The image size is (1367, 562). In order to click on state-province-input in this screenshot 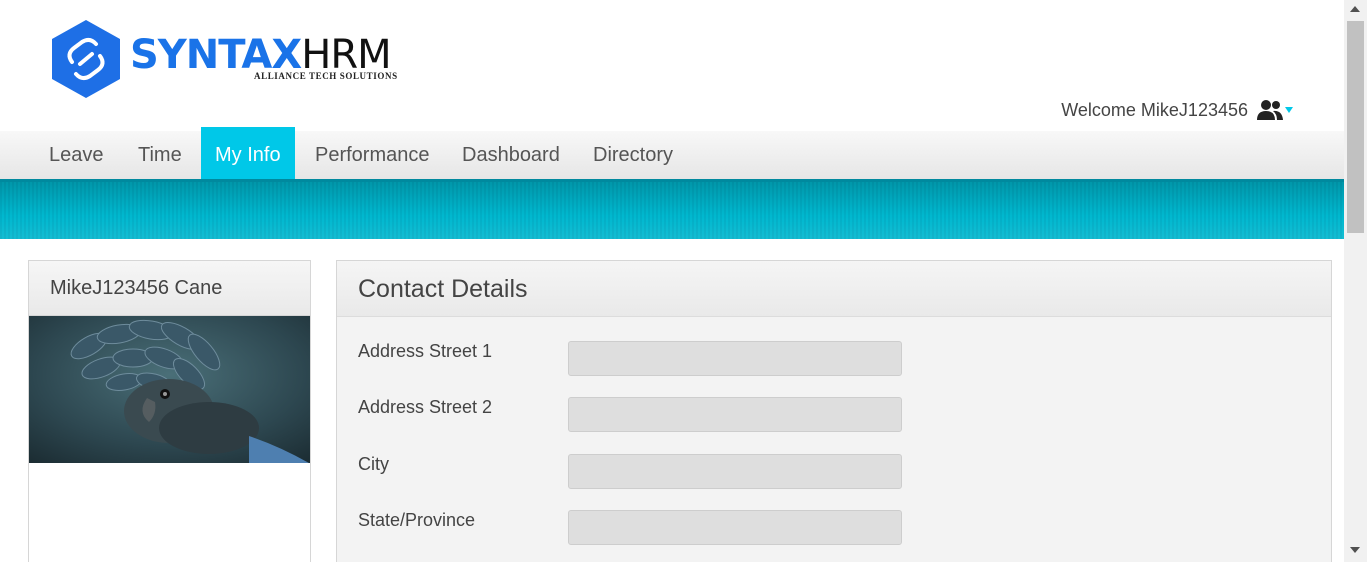, I will do `click(735, 527)`.